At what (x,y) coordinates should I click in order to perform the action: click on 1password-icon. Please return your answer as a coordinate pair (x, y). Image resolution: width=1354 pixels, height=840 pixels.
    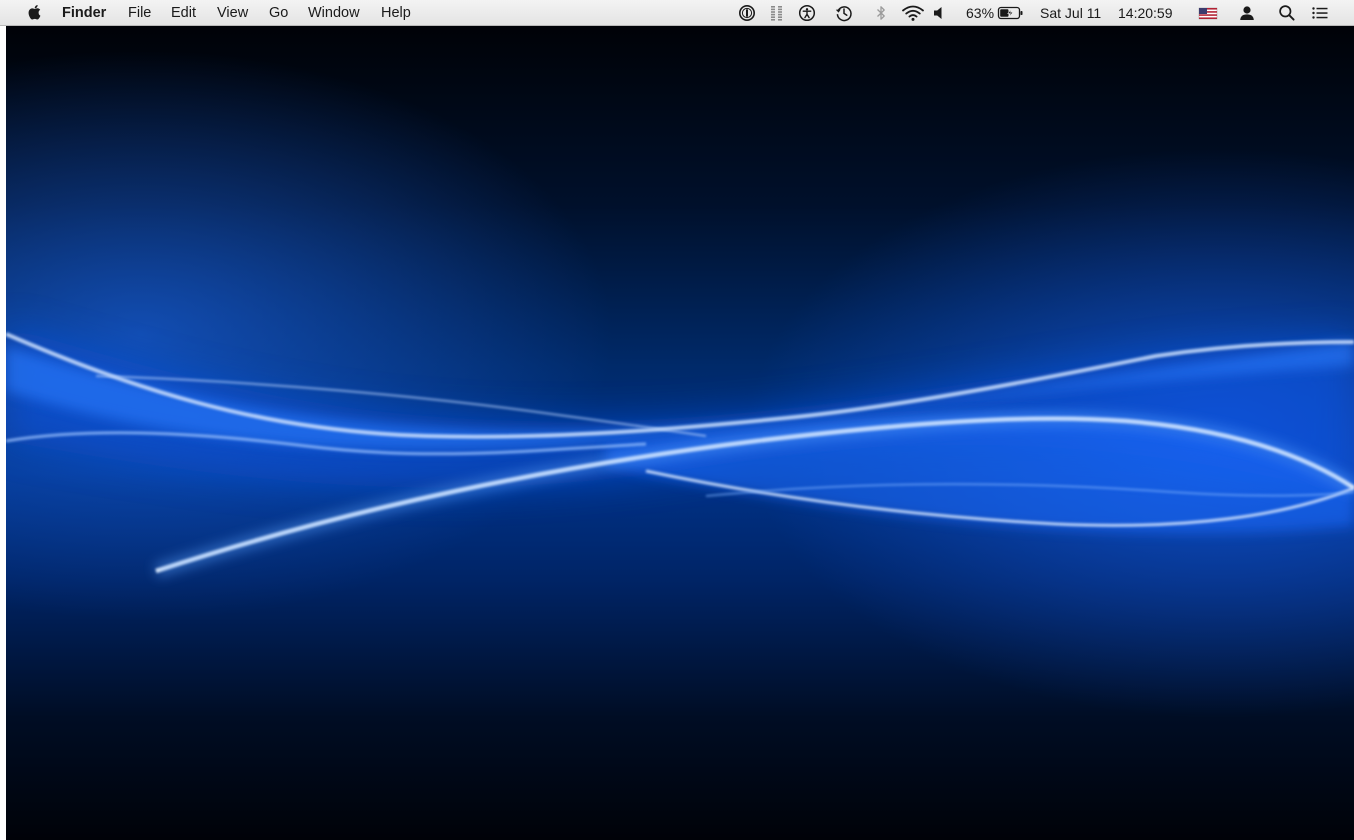
    Looking at the image, I should click on (747, 13).